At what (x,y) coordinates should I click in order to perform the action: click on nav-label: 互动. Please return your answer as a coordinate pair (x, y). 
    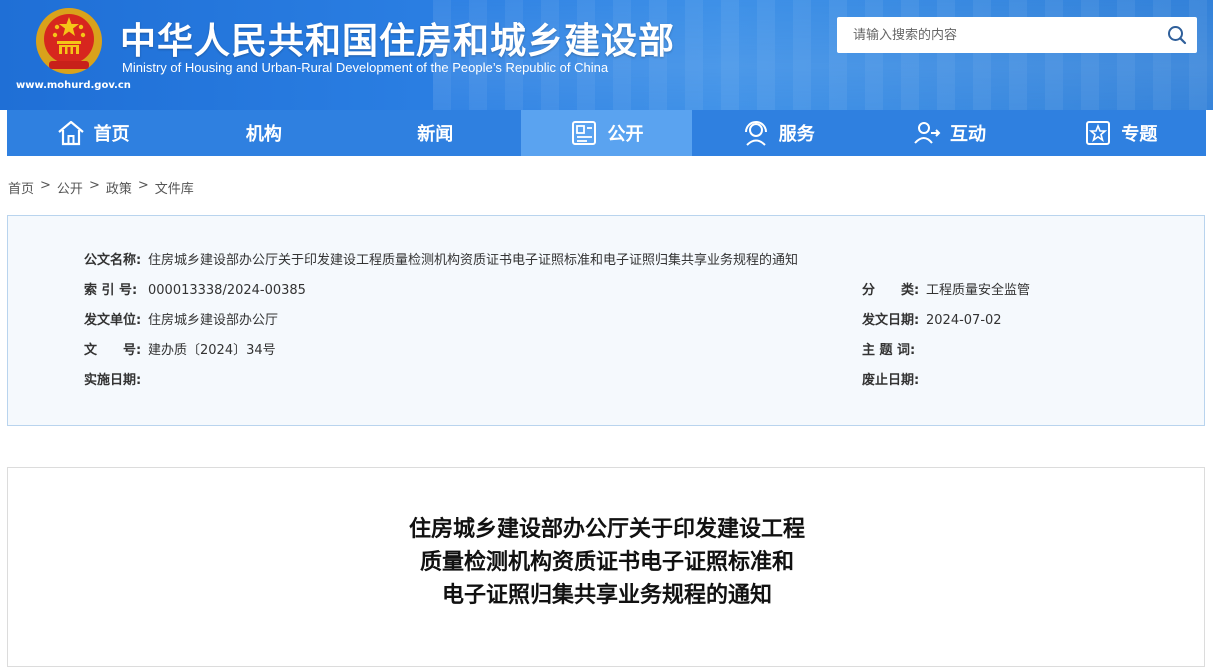
    Looking at the image, I should click on (968, 134).